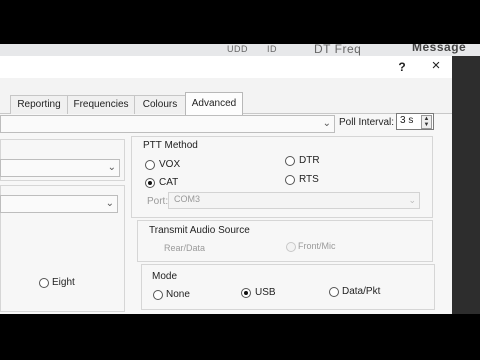 This screenshot has width=480, height=360. What do you see at coordinates (187, 199) in the screenshot?
I see `ptt-port-value: COM3` at bounding box center [187, 199].